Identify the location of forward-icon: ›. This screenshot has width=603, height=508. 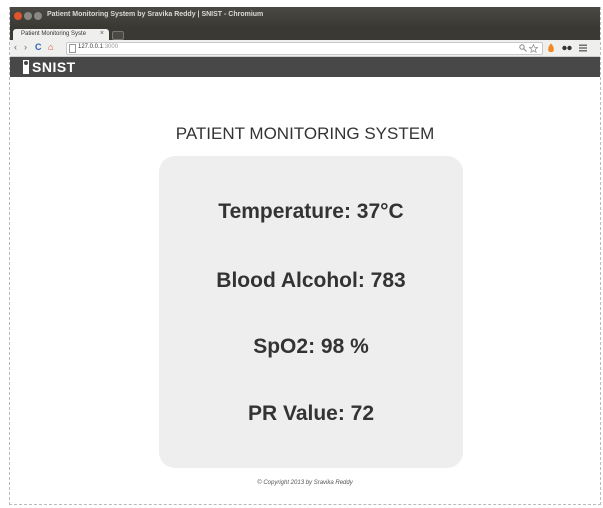
(25, 47).